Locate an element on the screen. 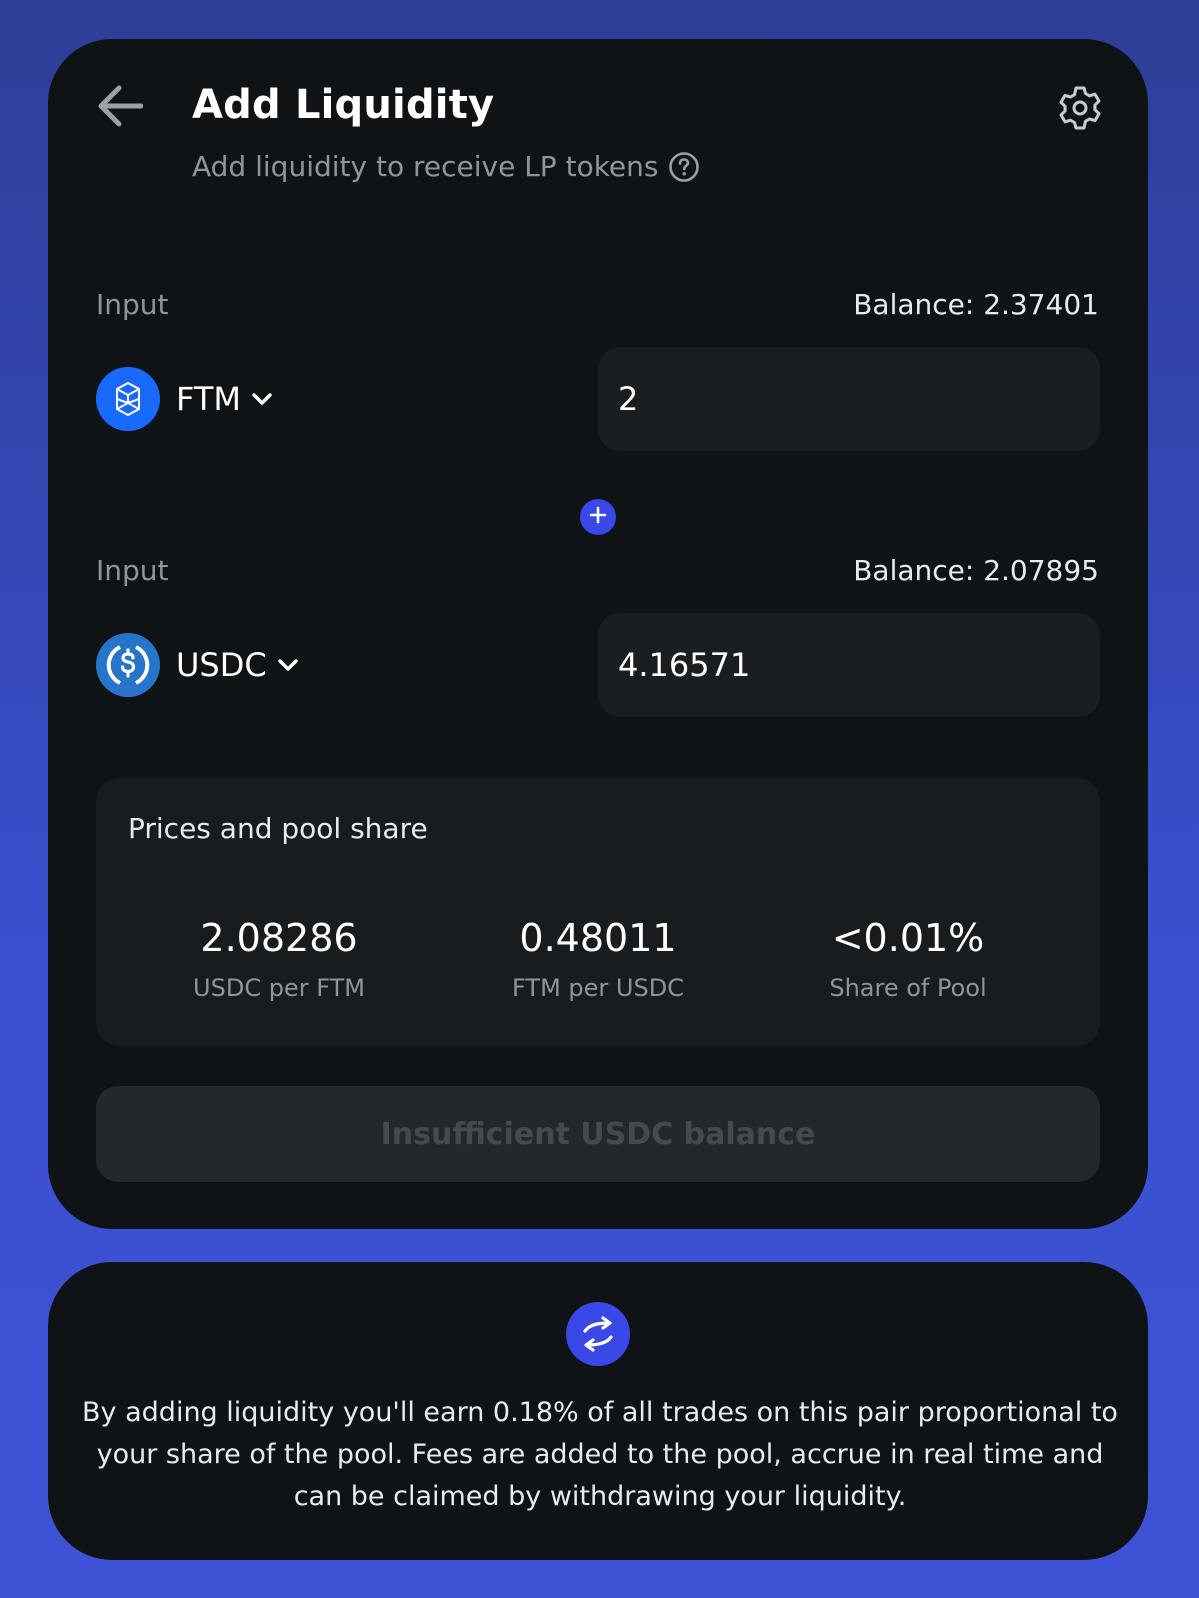 The height and width of the screenshot is (1598, 1199). input-b-label: Input is located at coordinates (132, 570).